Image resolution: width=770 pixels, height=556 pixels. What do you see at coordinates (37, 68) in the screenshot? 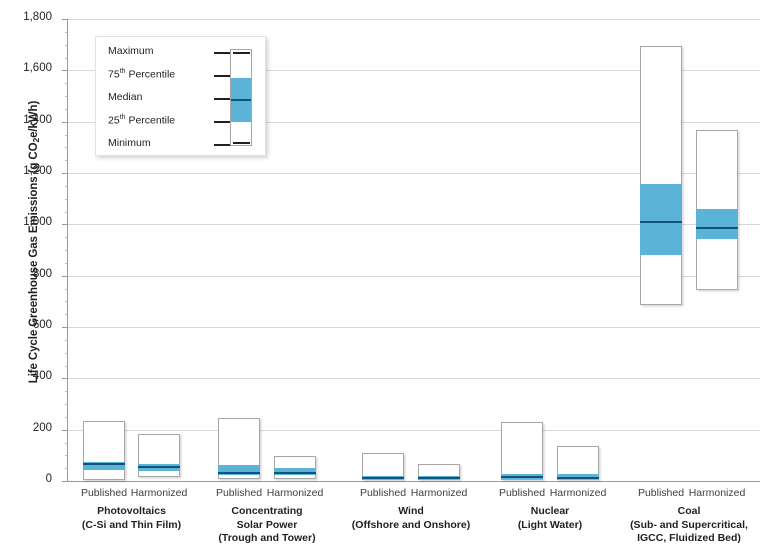
I see `y-axis-tick-label: 1,600` at bounding box center [37, 68].